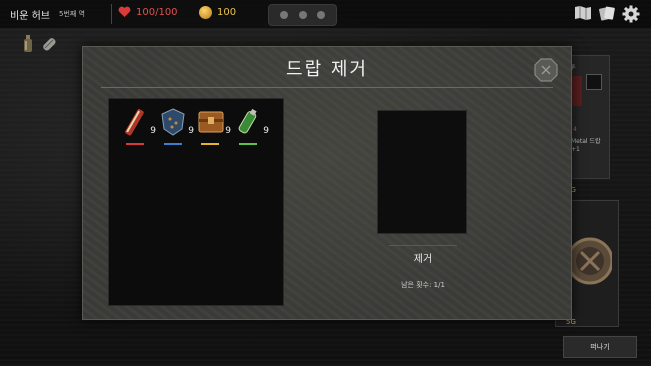 This screenshot has width=651, height=366. Describe the element at coordinates (111, 14) in the screenshot. I see `header-divider` at that location.